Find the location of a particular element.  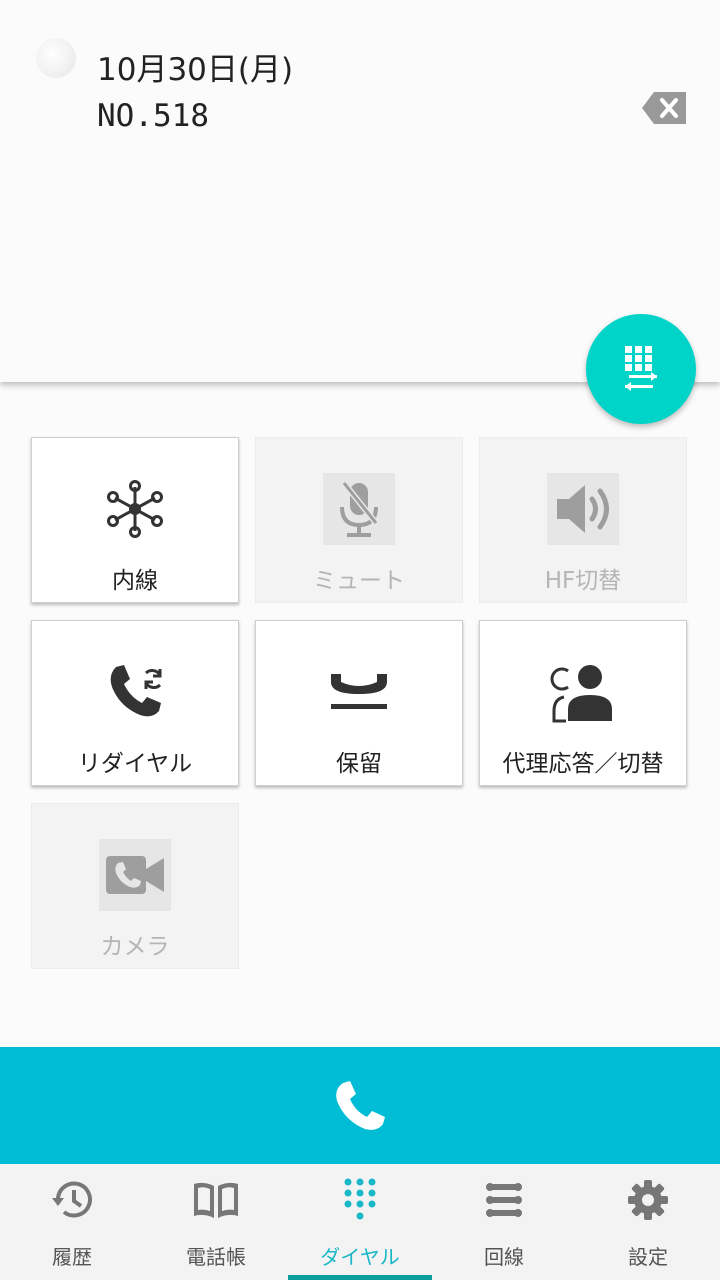

status-indicator-icon is located at coordinates (56, 58).